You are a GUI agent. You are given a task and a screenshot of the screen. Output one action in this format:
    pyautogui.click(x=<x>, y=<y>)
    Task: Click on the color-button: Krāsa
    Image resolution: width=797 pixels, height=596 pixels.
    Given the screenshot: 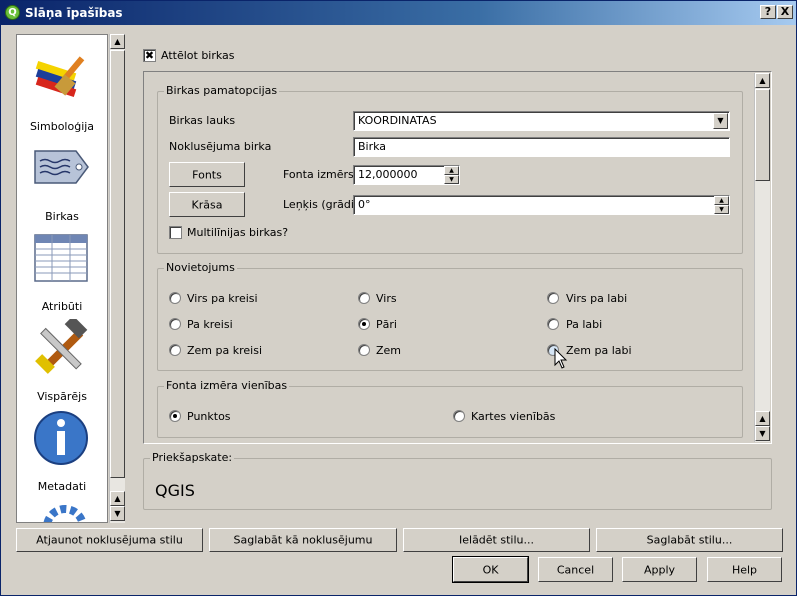 What is the action you would take?
    pyautogui.click(x=207, y=204)
    